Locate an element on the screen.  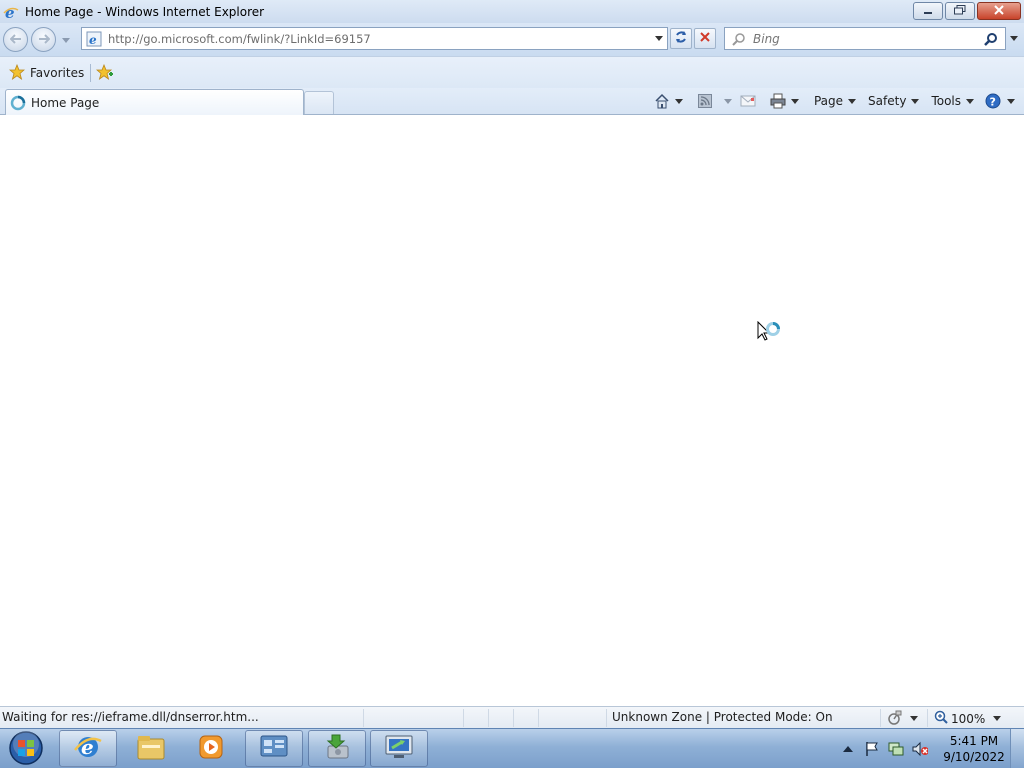
media-player-icon is located at coordinates (211, 748).